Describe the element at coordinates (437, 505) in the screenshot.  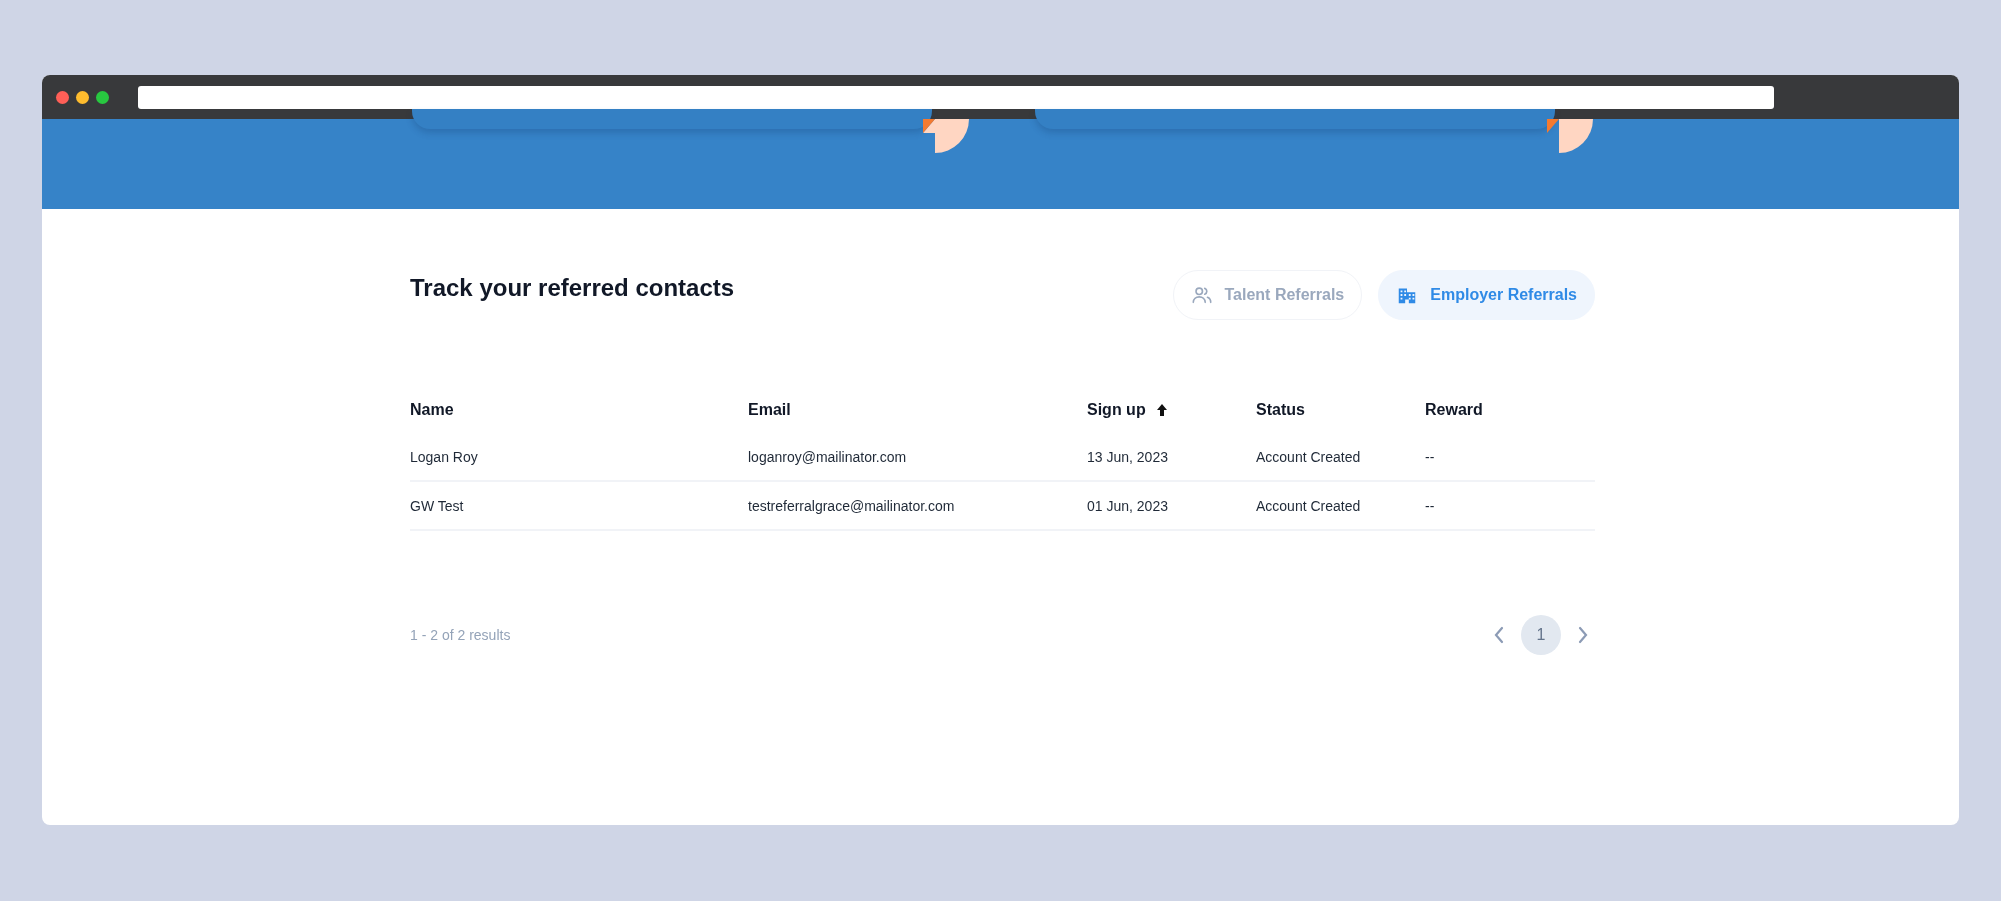
I see `table-cell: GW Test` at that location.